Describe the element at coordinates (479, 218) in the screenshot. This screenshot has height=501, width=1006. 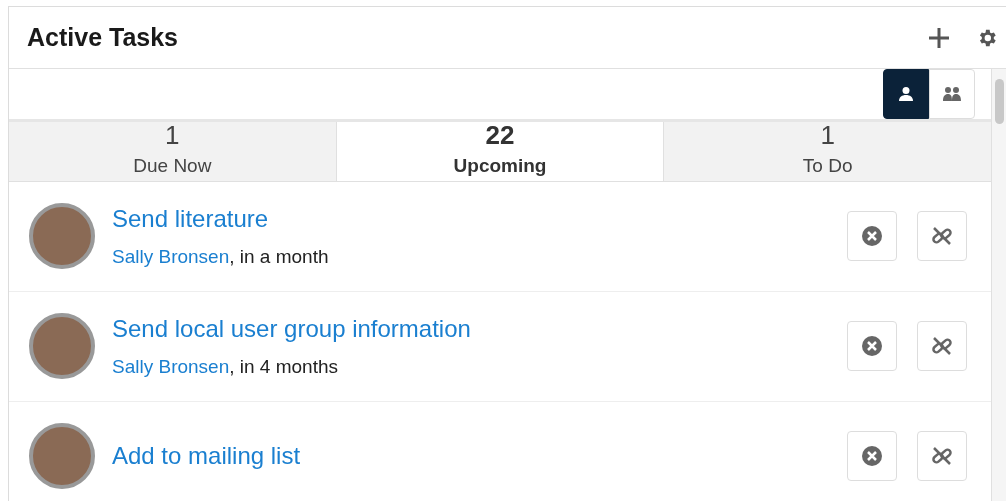
I see `task-title-link: Send literature` at that location.